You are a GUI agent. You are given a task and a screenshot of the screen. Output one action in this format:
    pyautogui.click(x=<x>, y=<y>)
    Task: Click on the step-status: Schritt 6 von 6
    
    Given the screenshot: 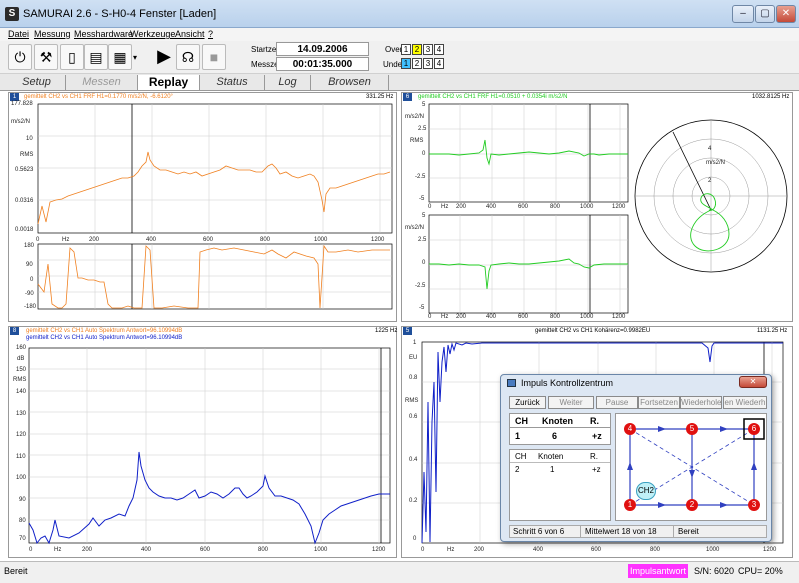 What is the action you would take?
    pyautogui.click(x=539, y=531)
    